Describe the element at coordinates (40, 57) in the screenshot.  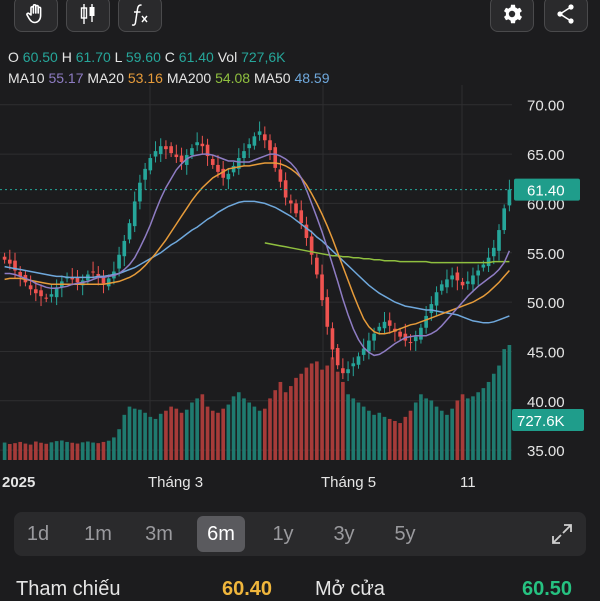
I see `open-value: 60.50` at that location.